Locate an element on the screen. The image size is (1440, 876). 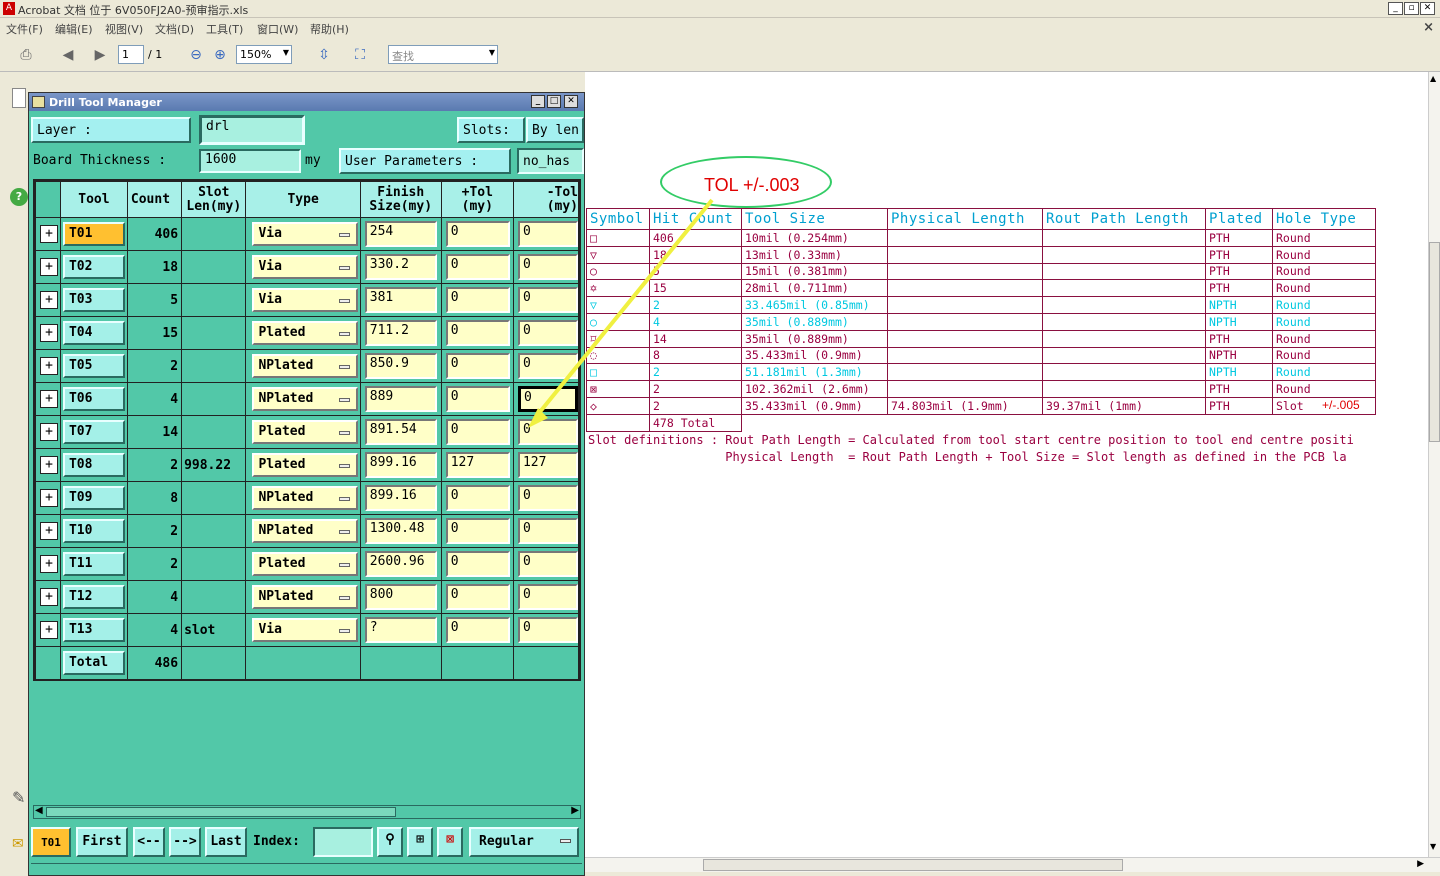
dialog-minimize-button: _ is located at coordinates (538, 101).